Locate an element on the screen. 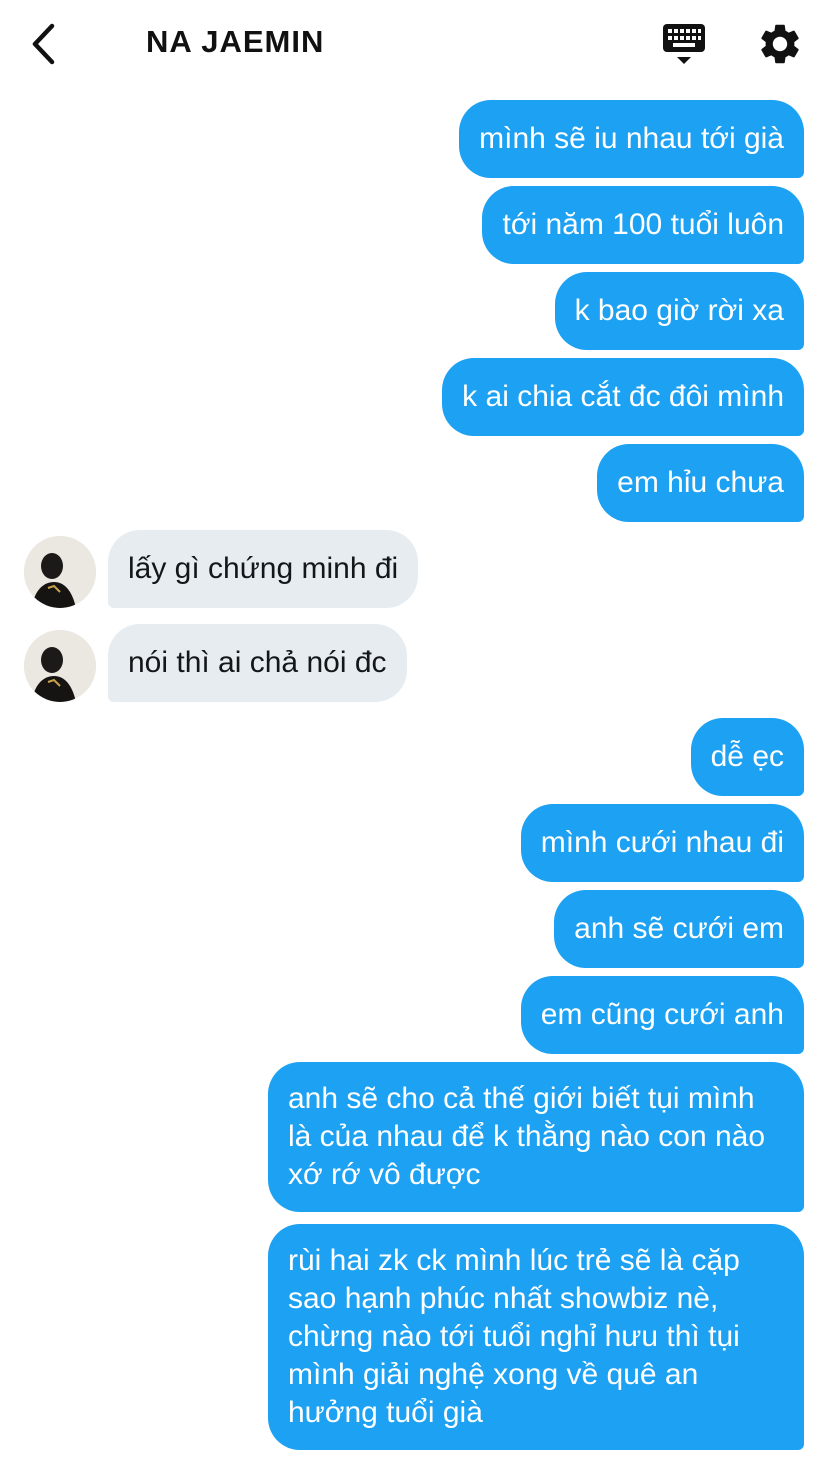 The height and width of the screenshot is (1463, 828). keyboard-button is located at coordinates (684, 44).